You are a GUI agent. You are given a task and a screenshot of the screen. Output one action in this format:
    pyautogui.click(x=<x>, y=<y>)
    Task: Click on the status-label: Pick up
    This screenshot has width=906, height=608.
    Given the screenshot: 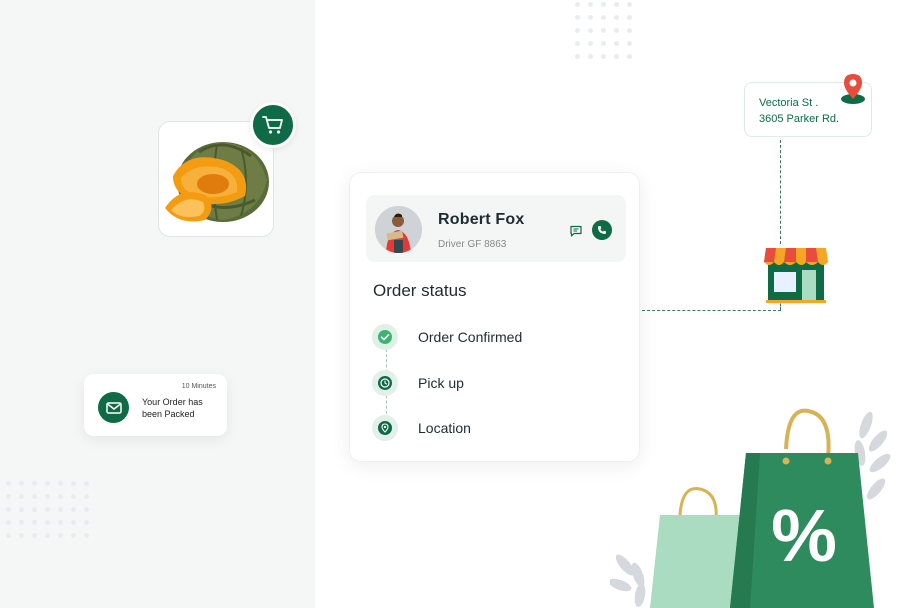 What is the action you would take?
    pyautogui.click(x=441, y=383)
    